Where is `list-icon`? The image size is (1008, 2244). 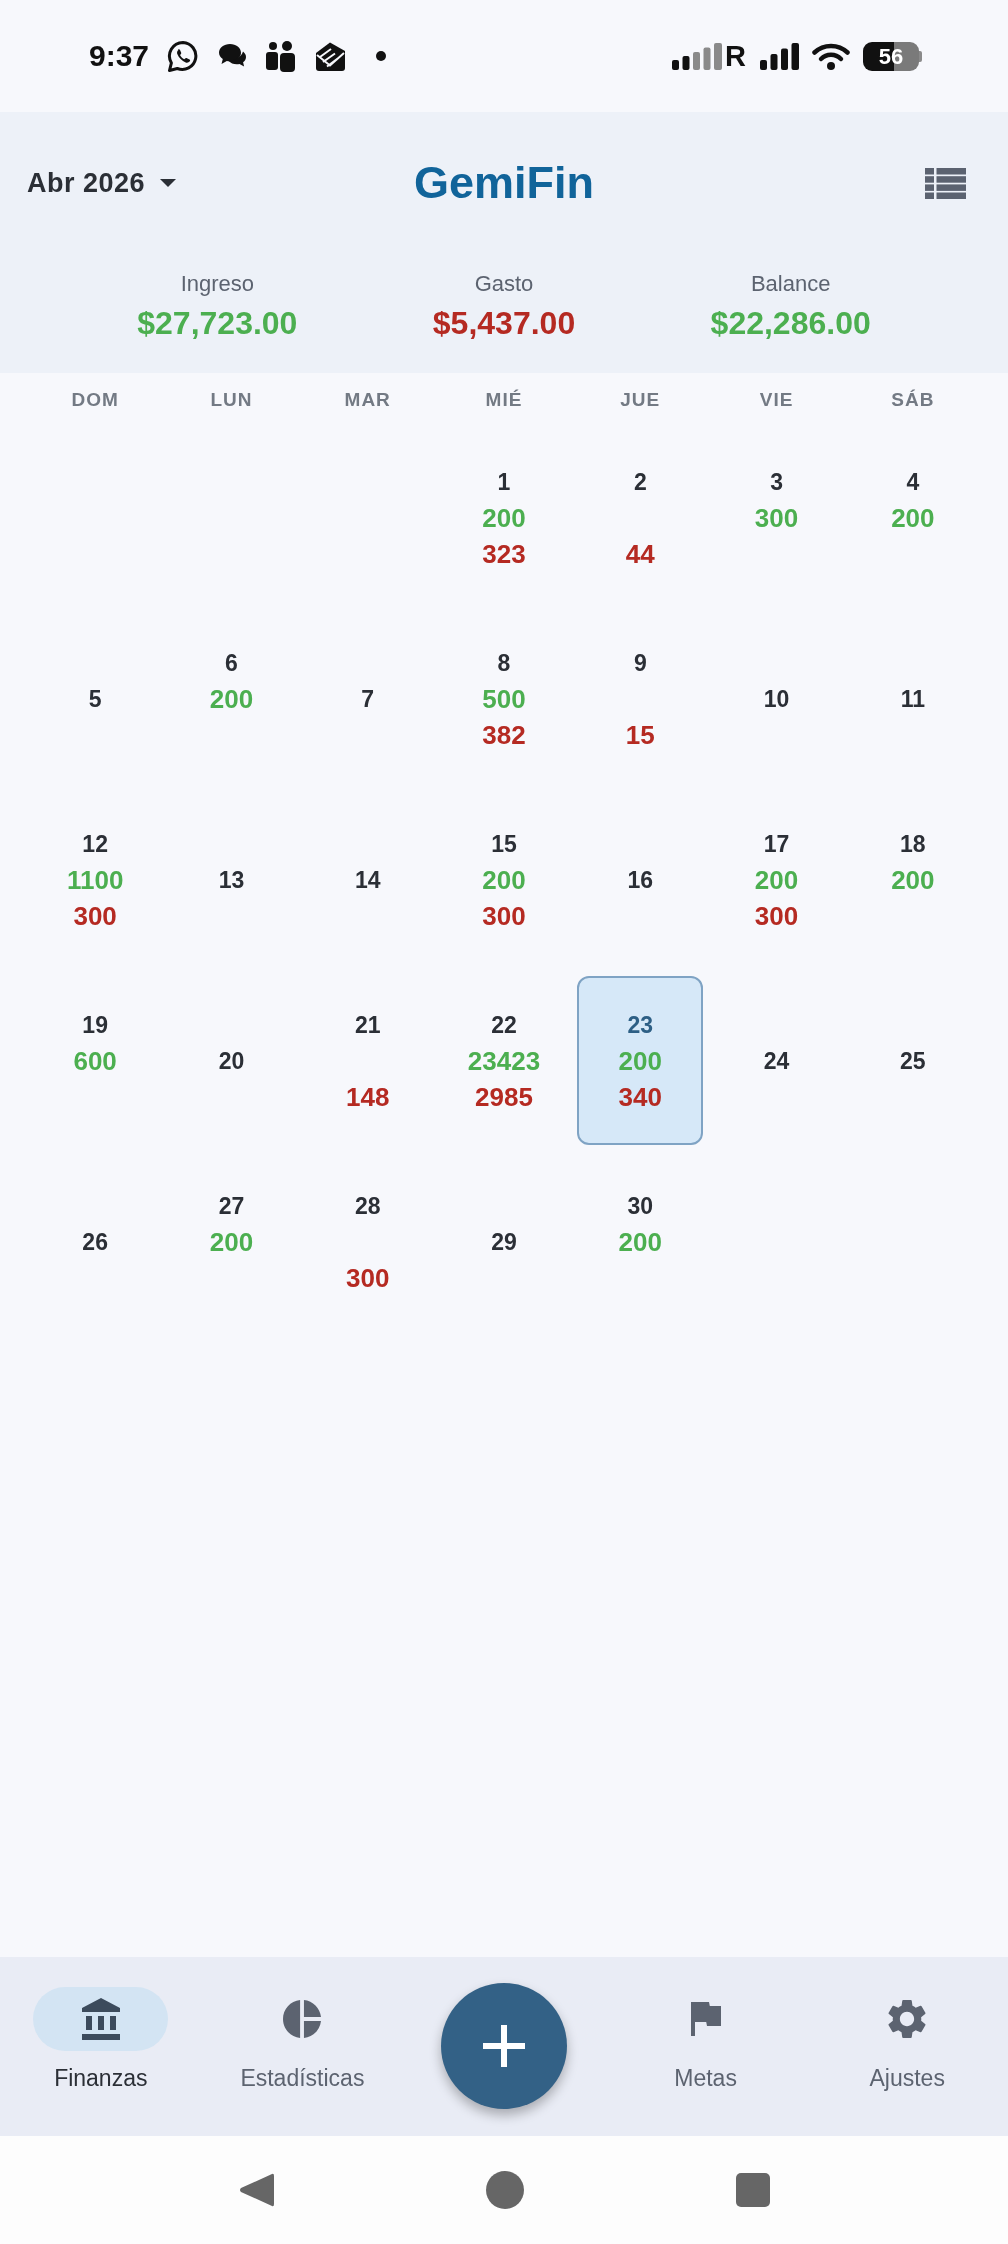
list-icon is located at coordinates (945, 183).